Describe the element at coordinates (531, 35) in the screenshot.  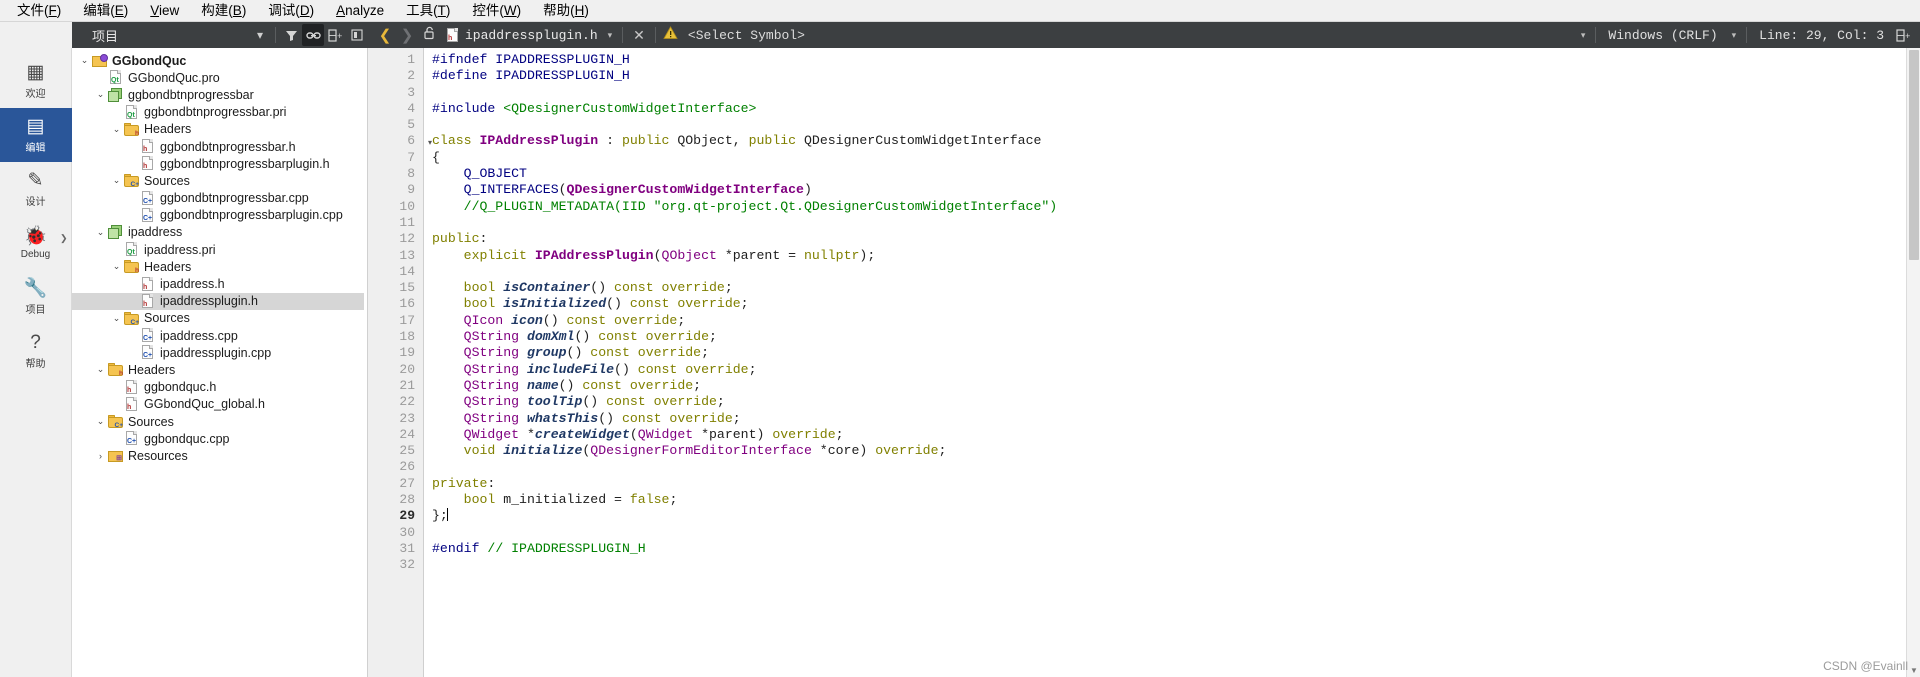
I see `open-file-name: ipaddressplugin.h` at that location.